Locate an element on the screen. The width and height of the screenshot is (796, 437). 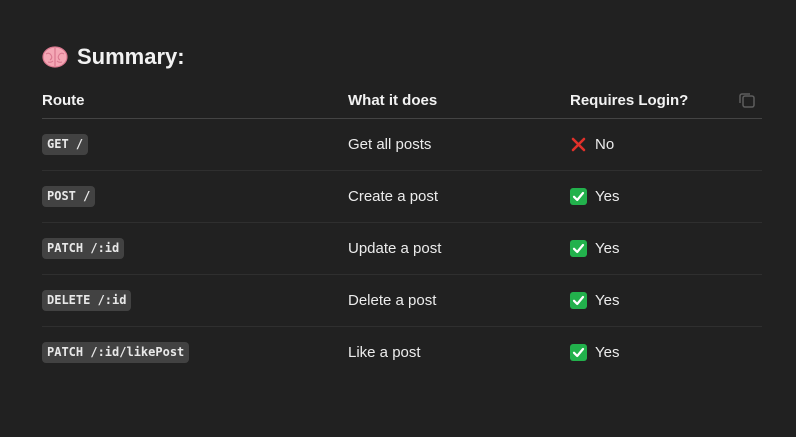
summary-title: Summary: is located at coordinates (131, 56).